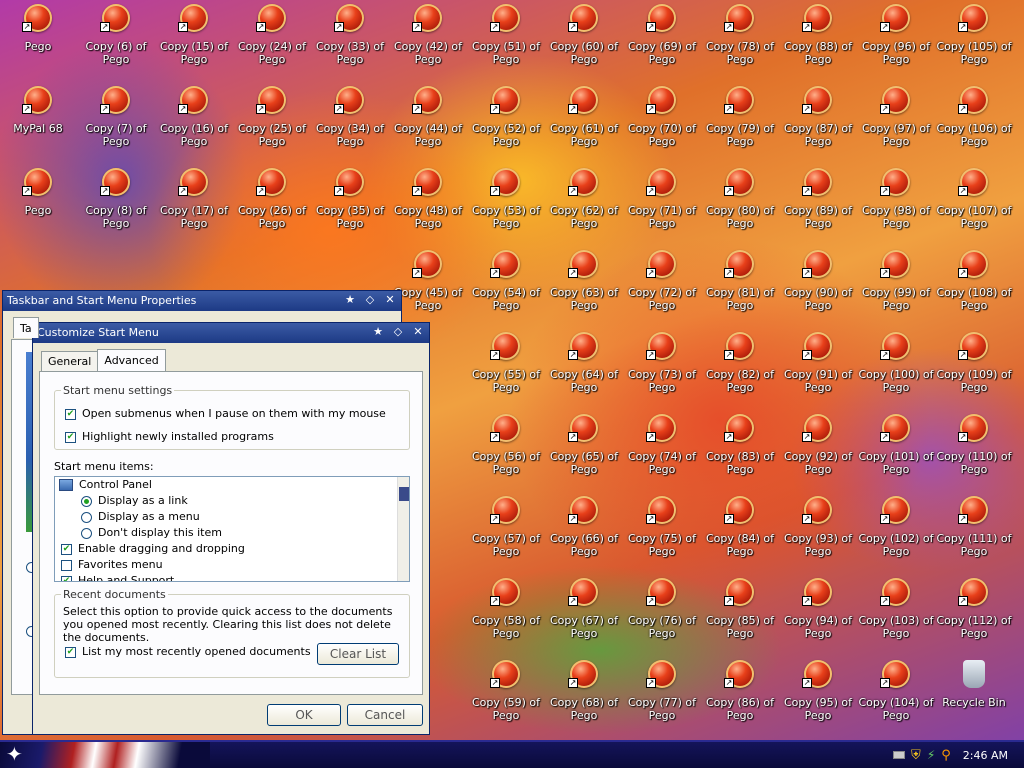 This screenshot has height=768, width=1024. Describe the element at coordinates (974, 611) in the screenshot. I see `desktop-shortcut: ↗ Copy (112) of Pego` at that location.